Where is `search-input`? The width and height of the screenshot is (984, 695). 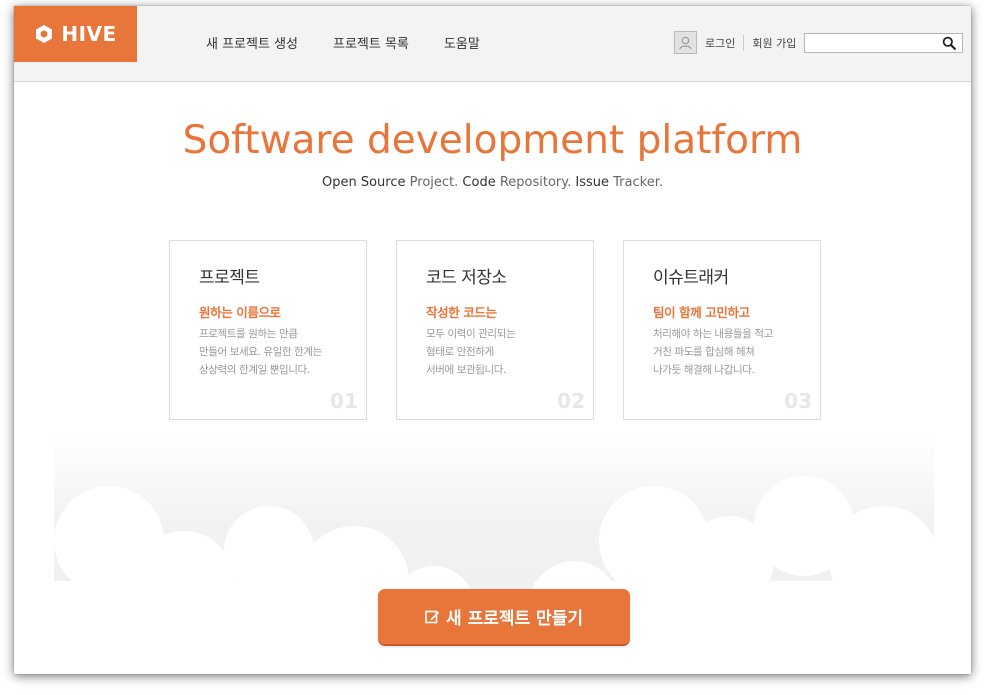 search-input is located at coordinates (870, 43).